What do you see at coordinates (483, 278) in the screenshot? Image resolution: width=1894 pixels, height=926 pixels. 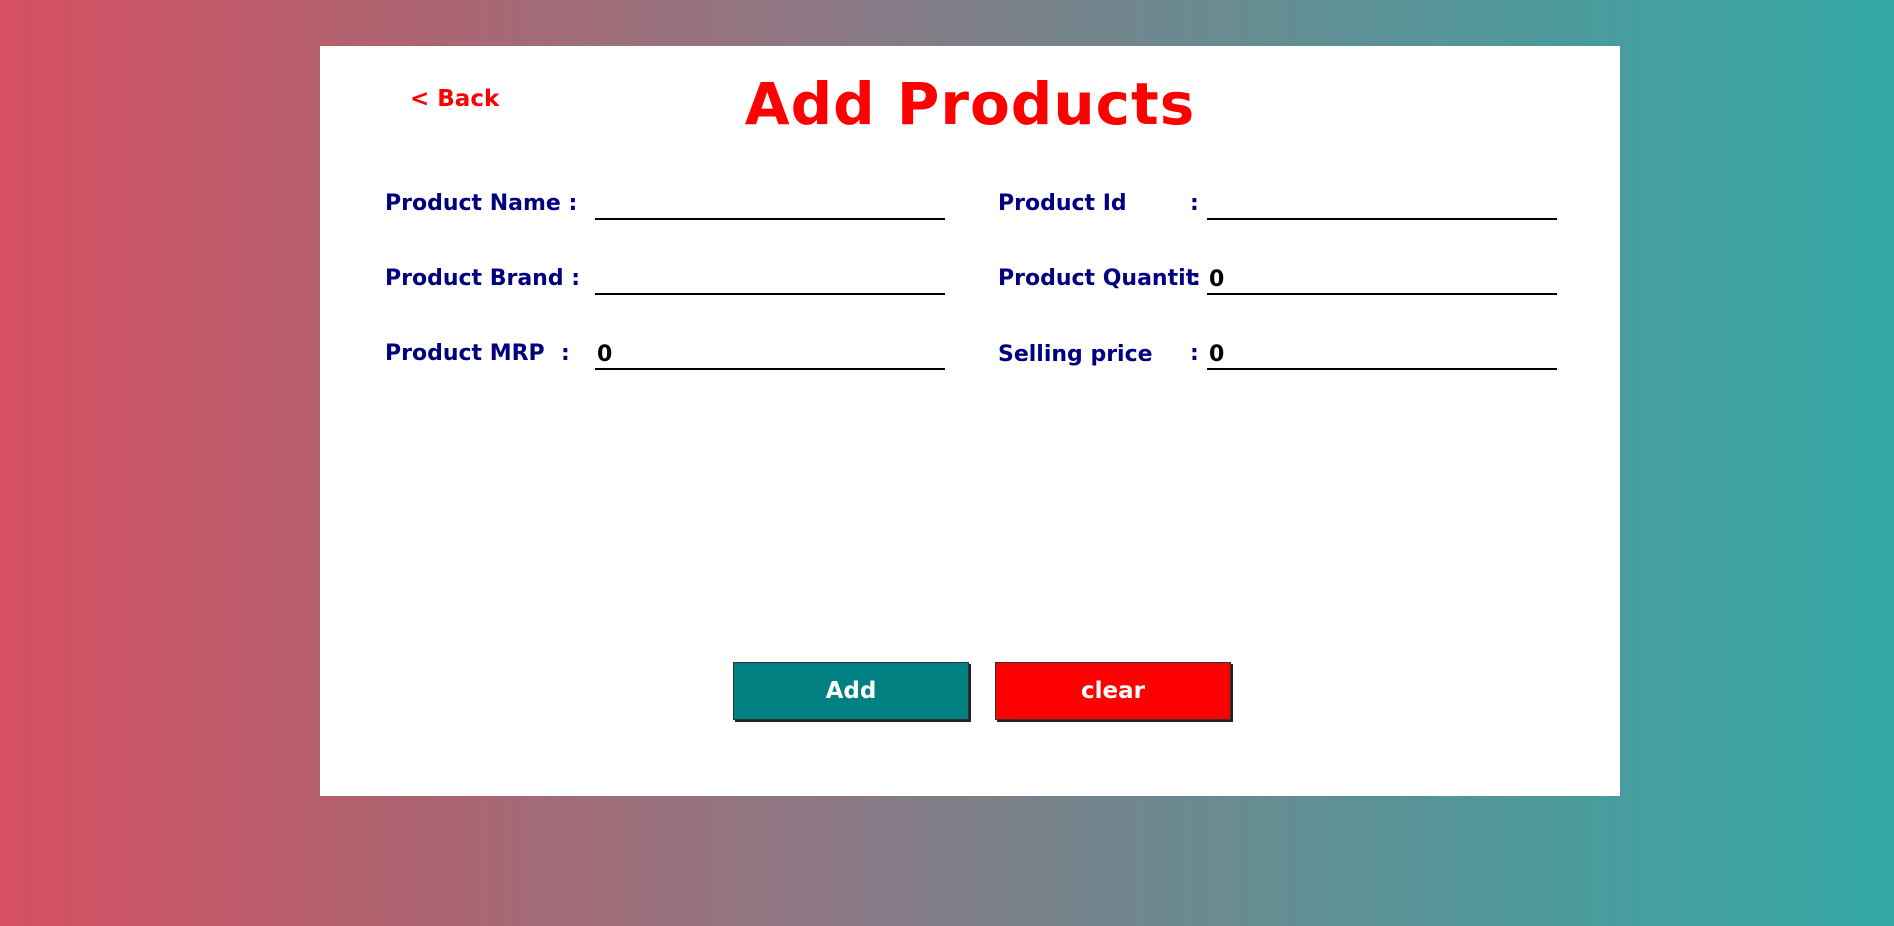 I see `product-brand-label: Product Brand :` at bounding box center [483, 278].